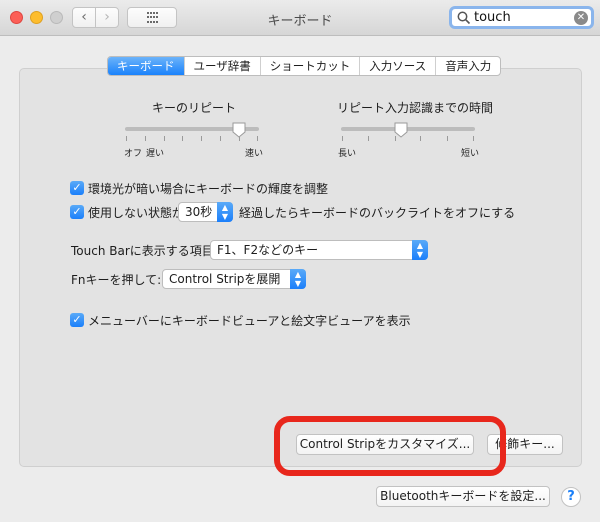  I want to click on help-button: ?, so click(571, 497).